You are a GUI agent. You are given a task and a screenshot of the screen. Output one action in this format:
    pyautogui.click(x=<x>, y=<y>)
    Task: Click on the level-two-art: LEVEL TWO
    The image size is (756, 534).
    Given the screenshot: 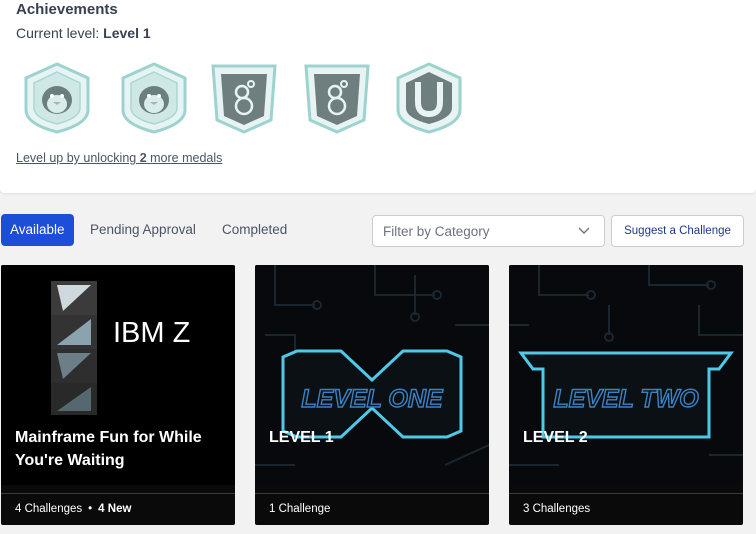 What is the action you would take?
    pyautogui.click(x=626, y=375)
    